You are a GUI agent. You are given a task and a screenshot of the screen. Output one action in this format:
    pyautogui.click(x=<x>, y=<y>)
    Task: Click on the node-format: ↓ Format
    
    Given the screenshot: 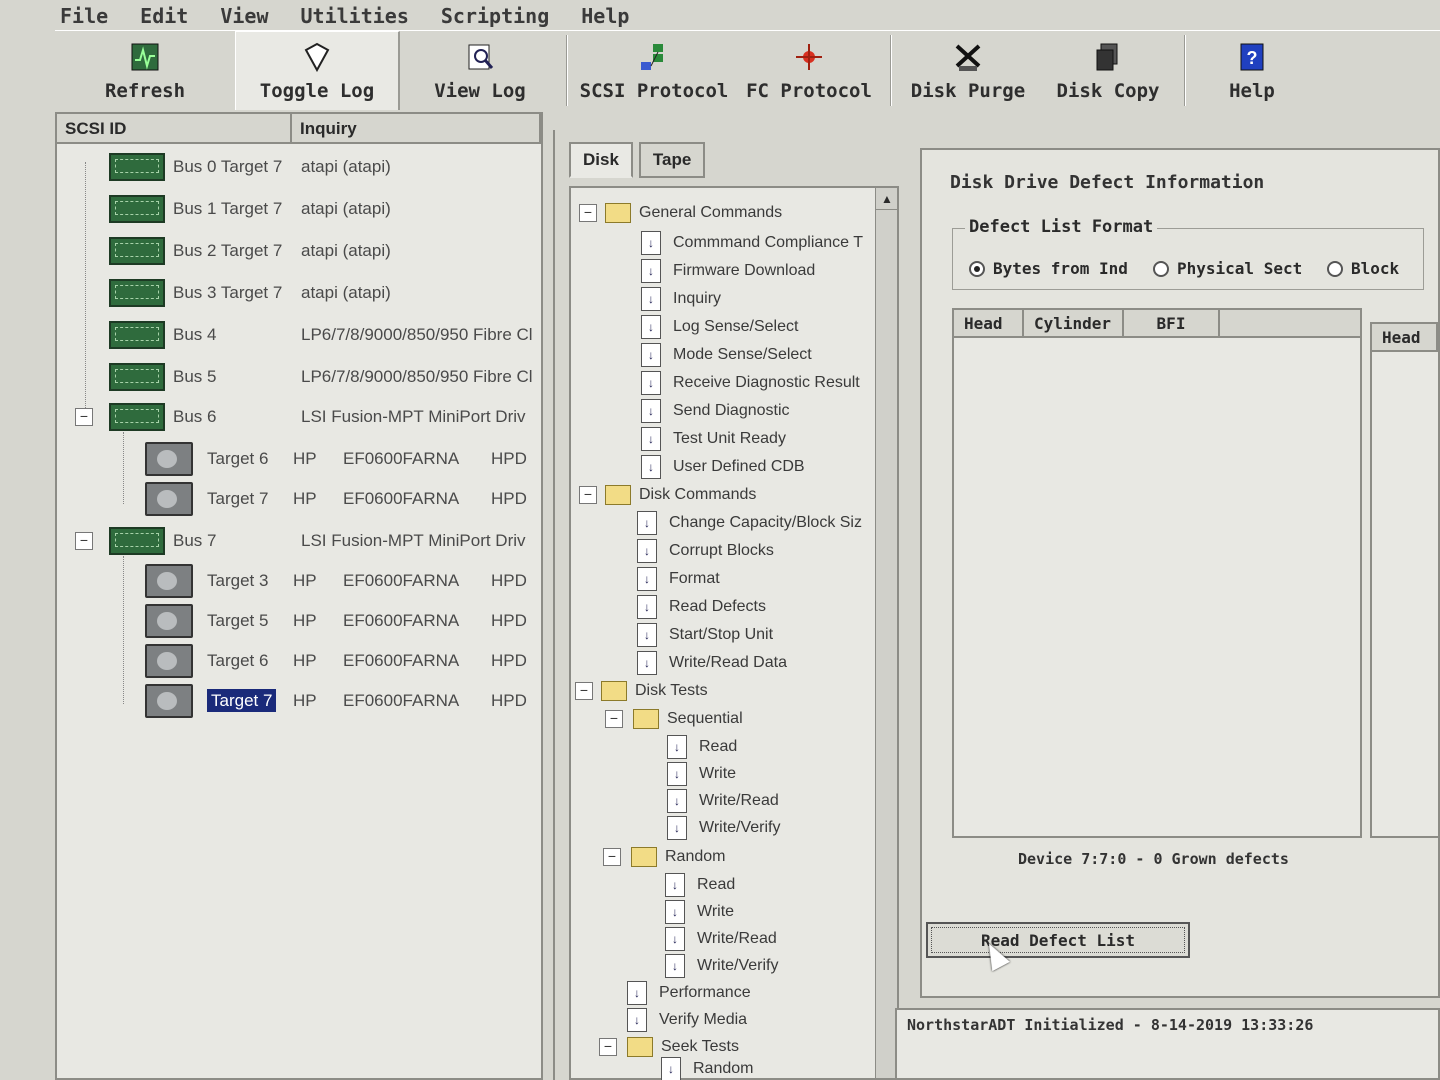 What is the action you would take?
    pyautogui.click(x=678, y=579)
    